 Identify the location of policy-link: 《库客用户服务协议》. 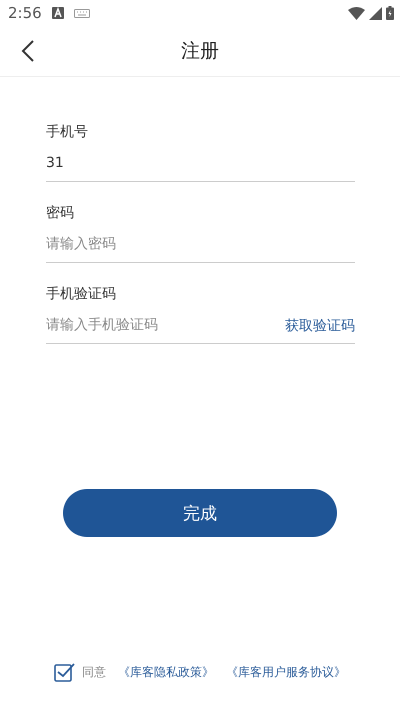
(286, 672).